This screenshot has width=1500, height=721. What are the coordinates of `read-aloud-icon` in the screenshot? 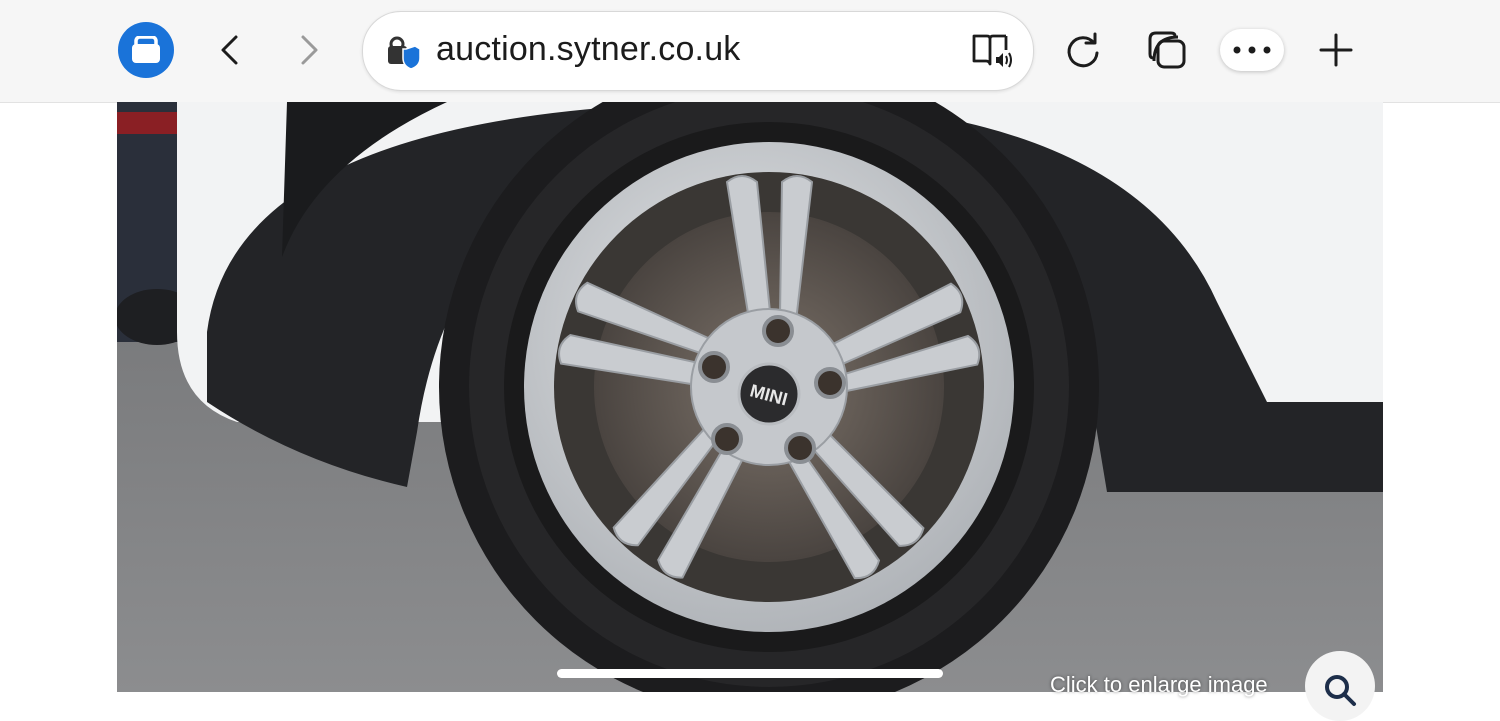 It's located at (992, 51).